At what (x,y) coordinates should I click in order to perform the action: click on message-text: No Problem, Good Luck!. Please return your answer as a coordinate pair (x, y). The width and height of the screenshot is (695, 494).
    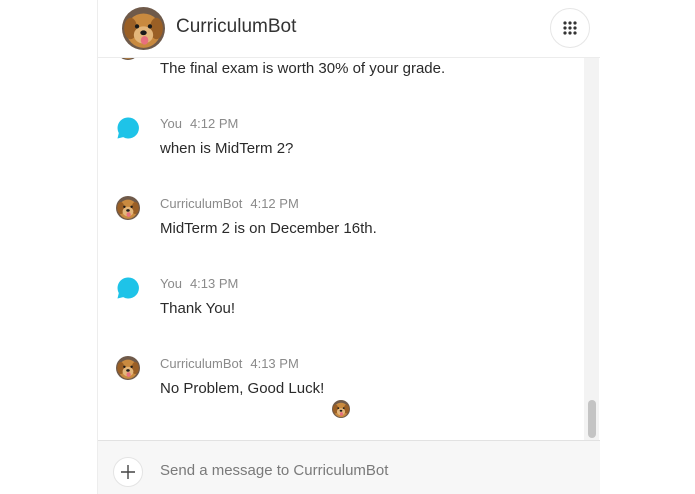
    Looking at the image, I should click on (242, 388).